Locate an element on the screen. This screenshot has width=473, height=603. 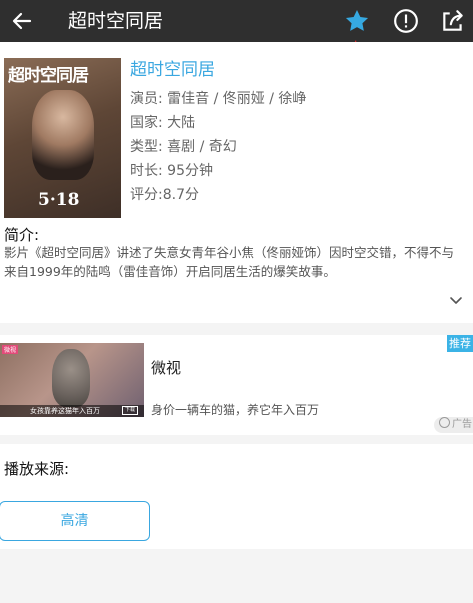
ad-label: 广告 is located at coordinates (453, 425).